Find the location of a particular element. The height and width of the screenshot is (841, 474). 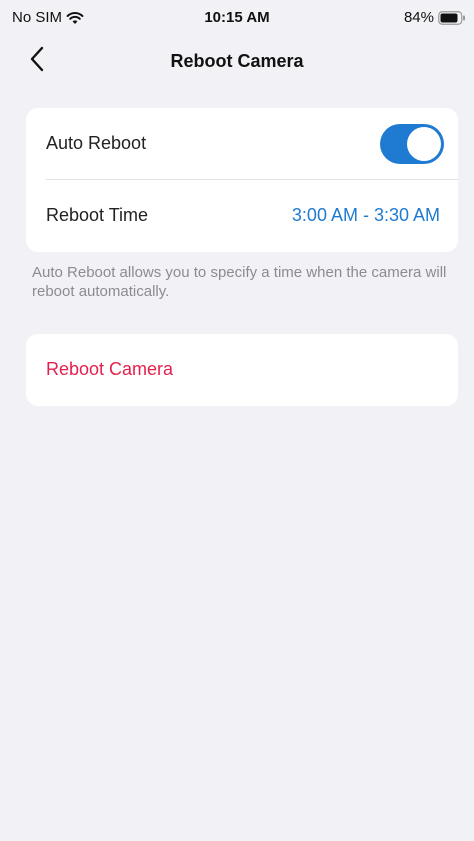

reboot-time-row: Reboot Time 3:00 AM - 3:30 AM is located at coordinates (242, 216).